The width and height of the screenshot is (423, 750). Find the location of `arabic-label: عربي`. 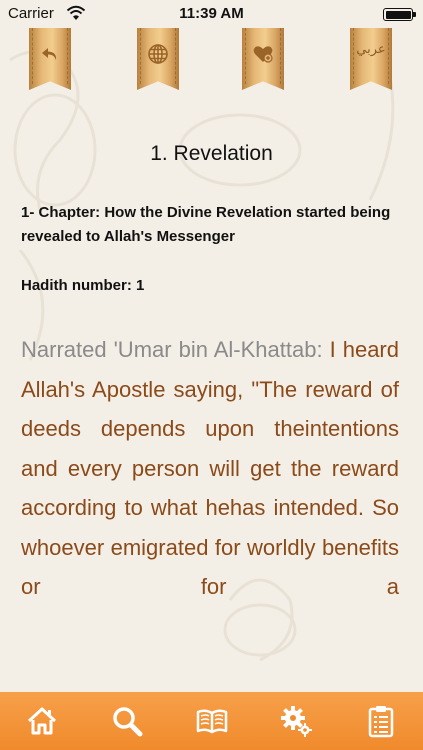

arabic-label: عربي is located at coordinates (371, 49).